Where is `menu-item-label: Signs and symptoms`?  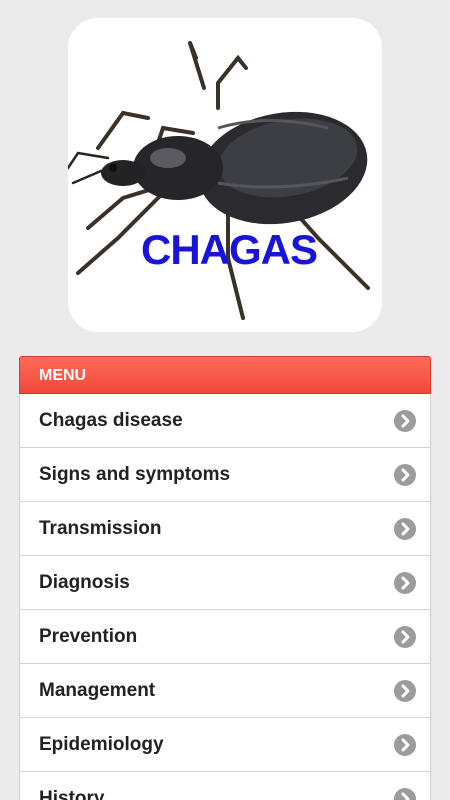 menu-item-label: Signs and symptoms is located at coordinates (135, 474).